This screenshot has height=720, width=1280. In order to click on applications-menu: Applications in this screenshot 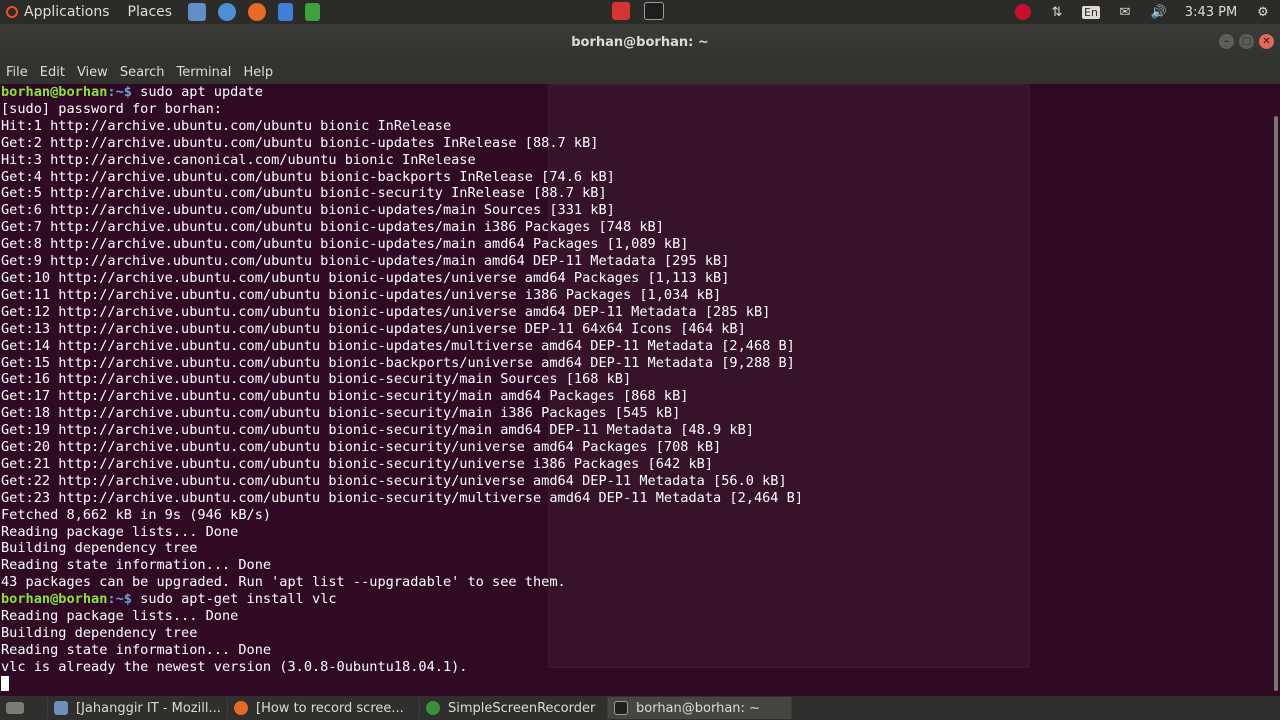, I will do `click(57, 12)`.